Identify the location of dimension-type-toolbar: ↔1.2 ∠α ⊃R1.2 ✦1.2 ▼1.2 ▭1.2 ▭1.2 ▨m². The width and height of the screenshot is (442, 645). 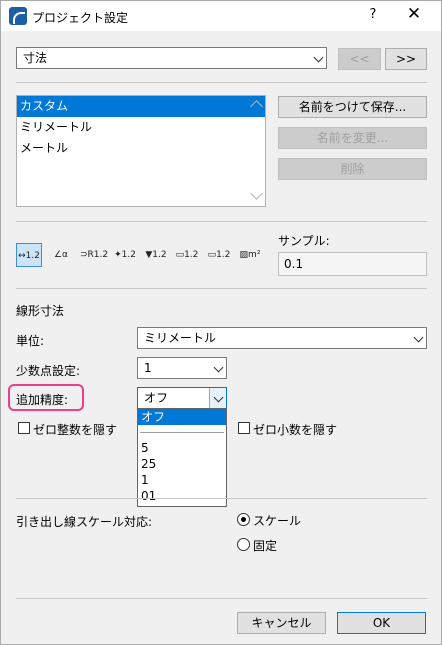
(141, 256).